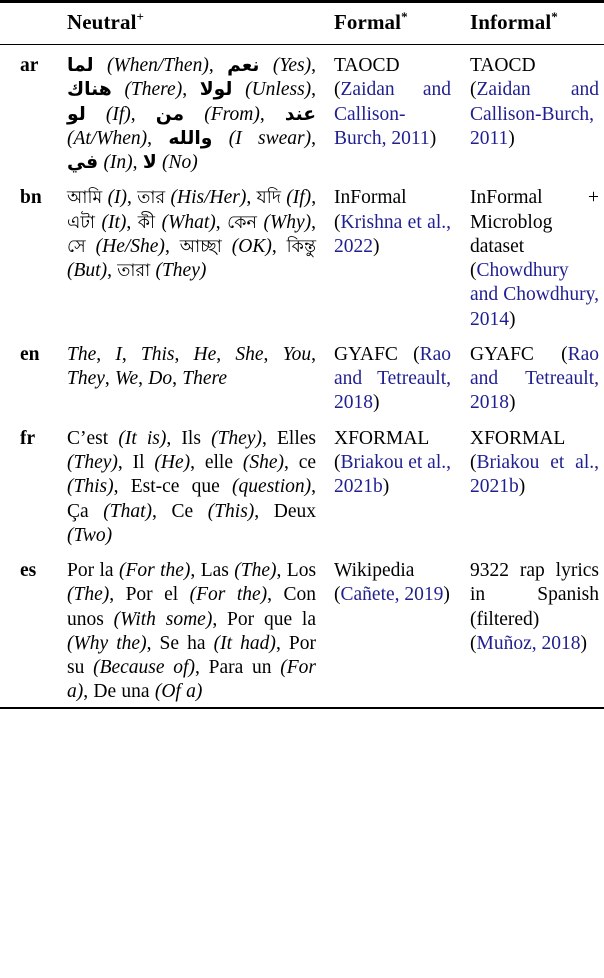  Describe the element at coordinates (186, 24) in the screenshot. I see `column-header-neutral: Neutral+` at that location.